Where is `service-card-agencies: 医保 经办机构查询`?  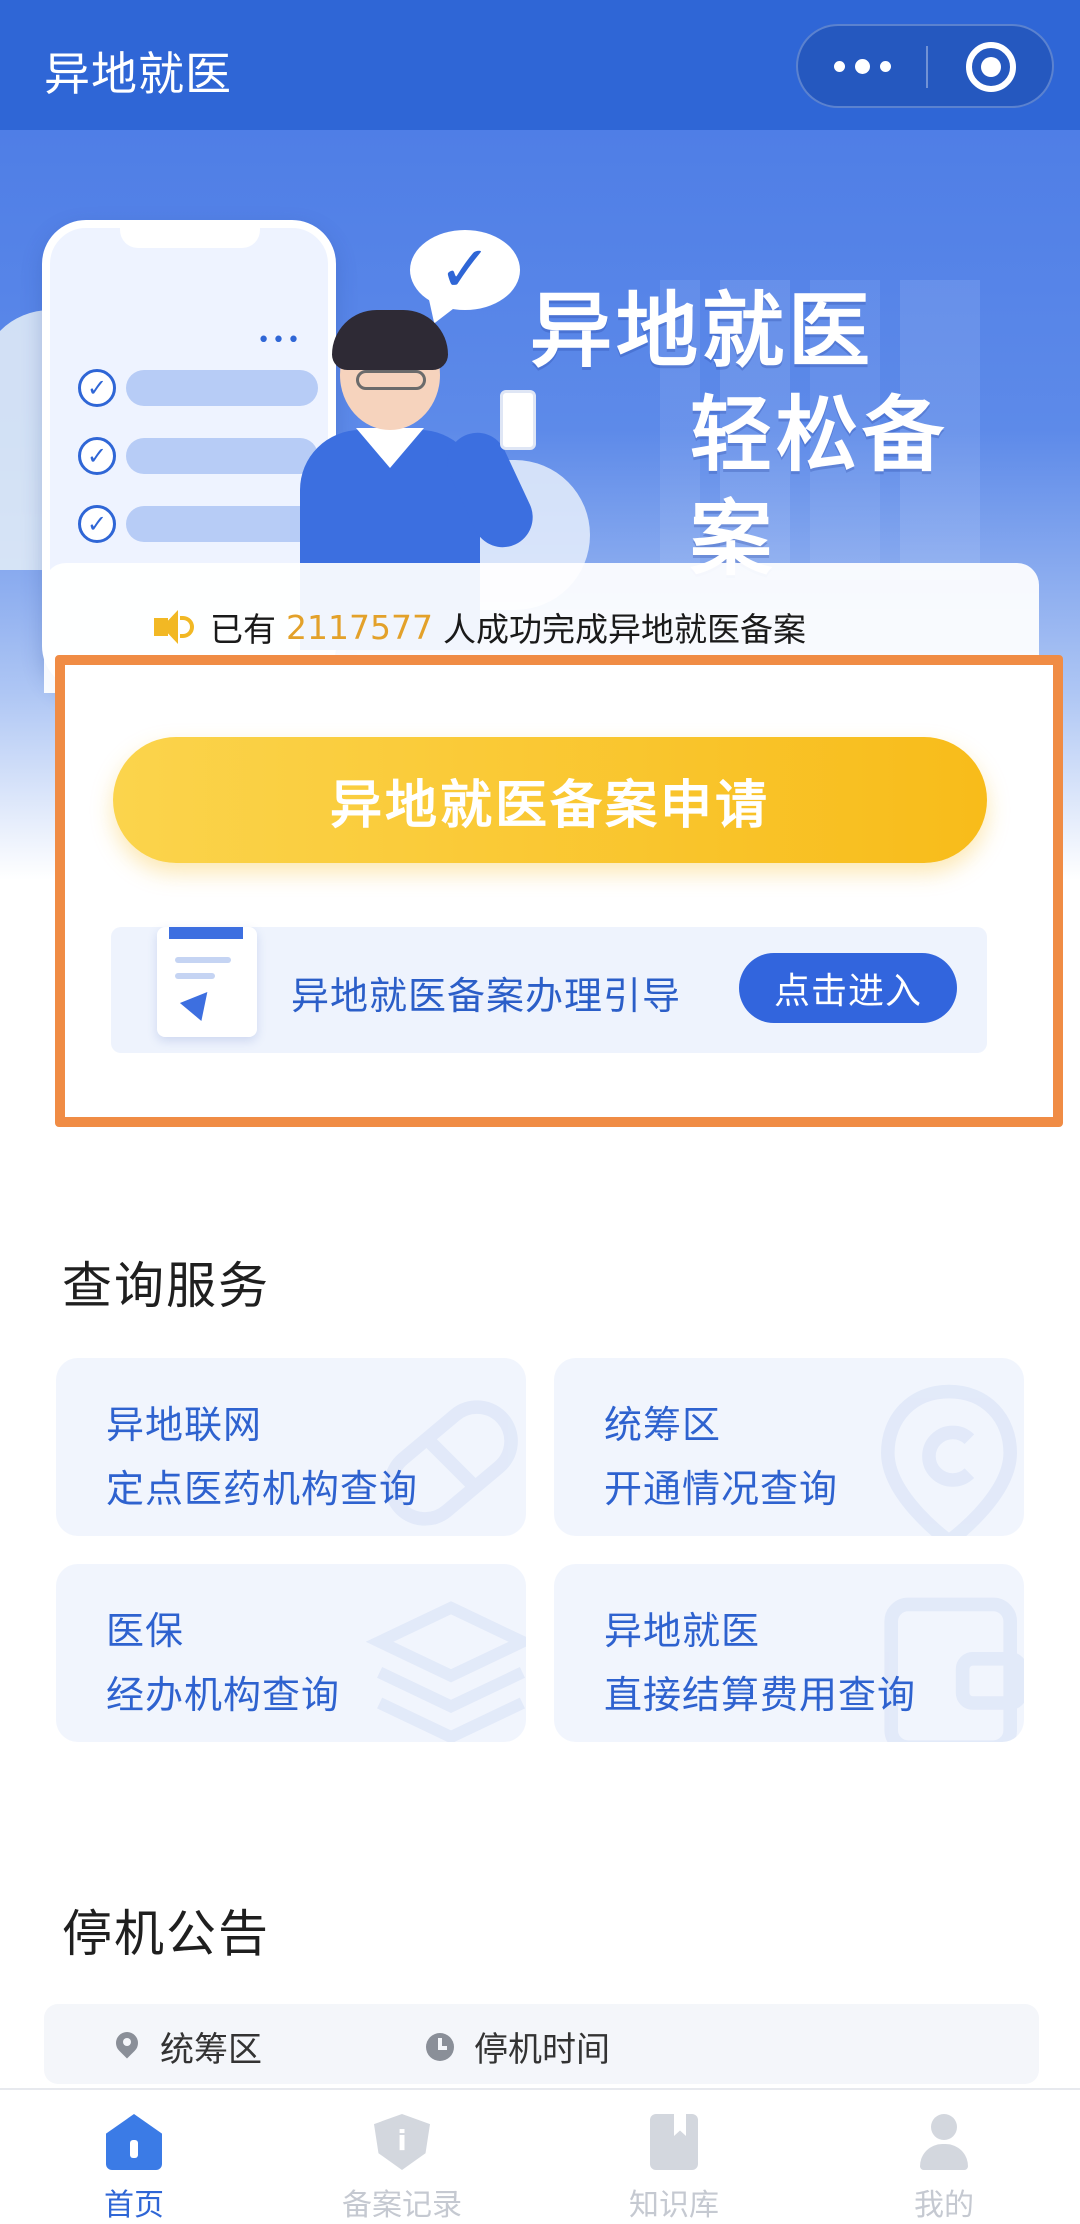
service-card-agencies: 医保 经办机构查询 is located at coordinates (291, 1653).